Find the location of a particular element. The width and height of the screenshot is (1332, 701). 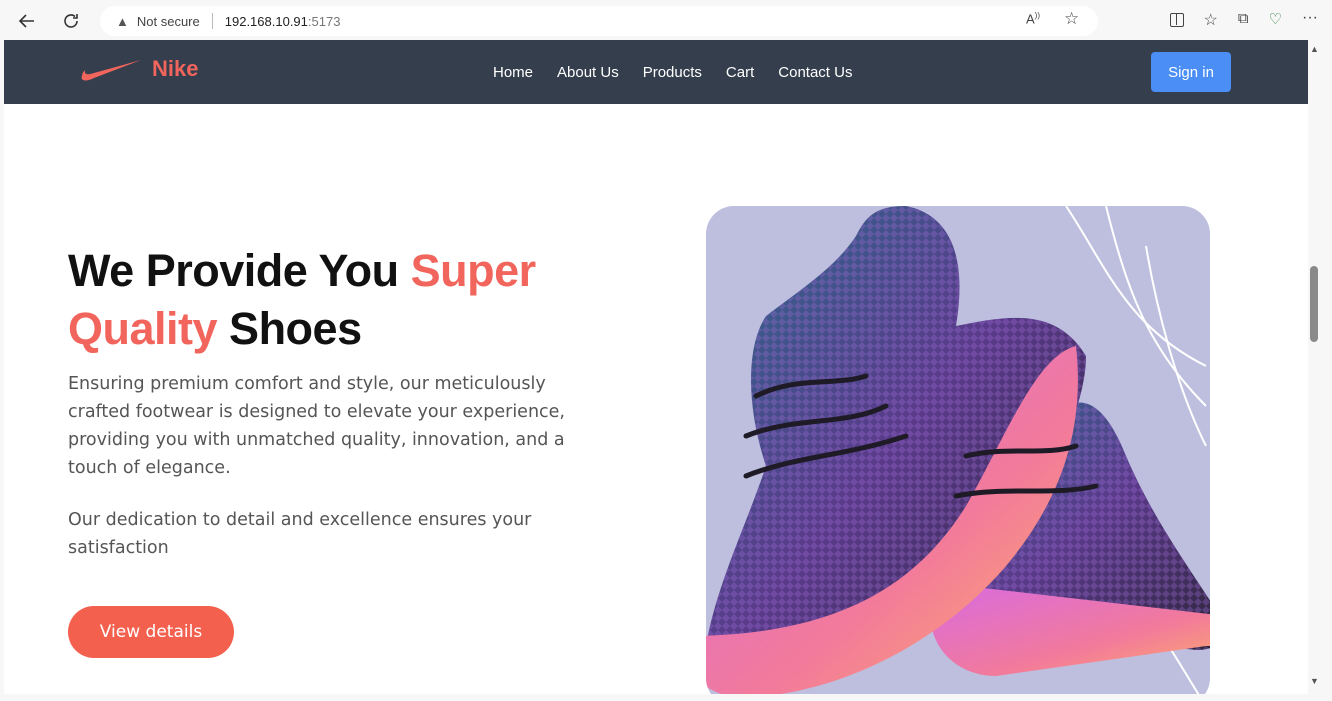

brand-name: Nike is located at coordinates (175, 68).